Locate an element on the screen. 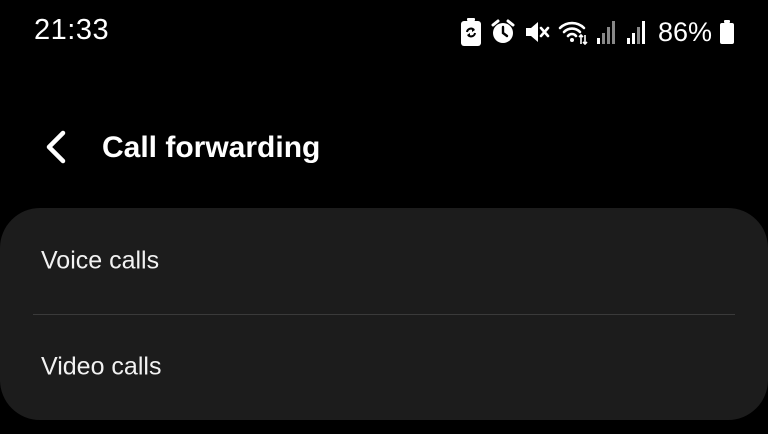 The width and height of the screenshot is (768, 434). alarm-icon is located at coordinates (503, 32).